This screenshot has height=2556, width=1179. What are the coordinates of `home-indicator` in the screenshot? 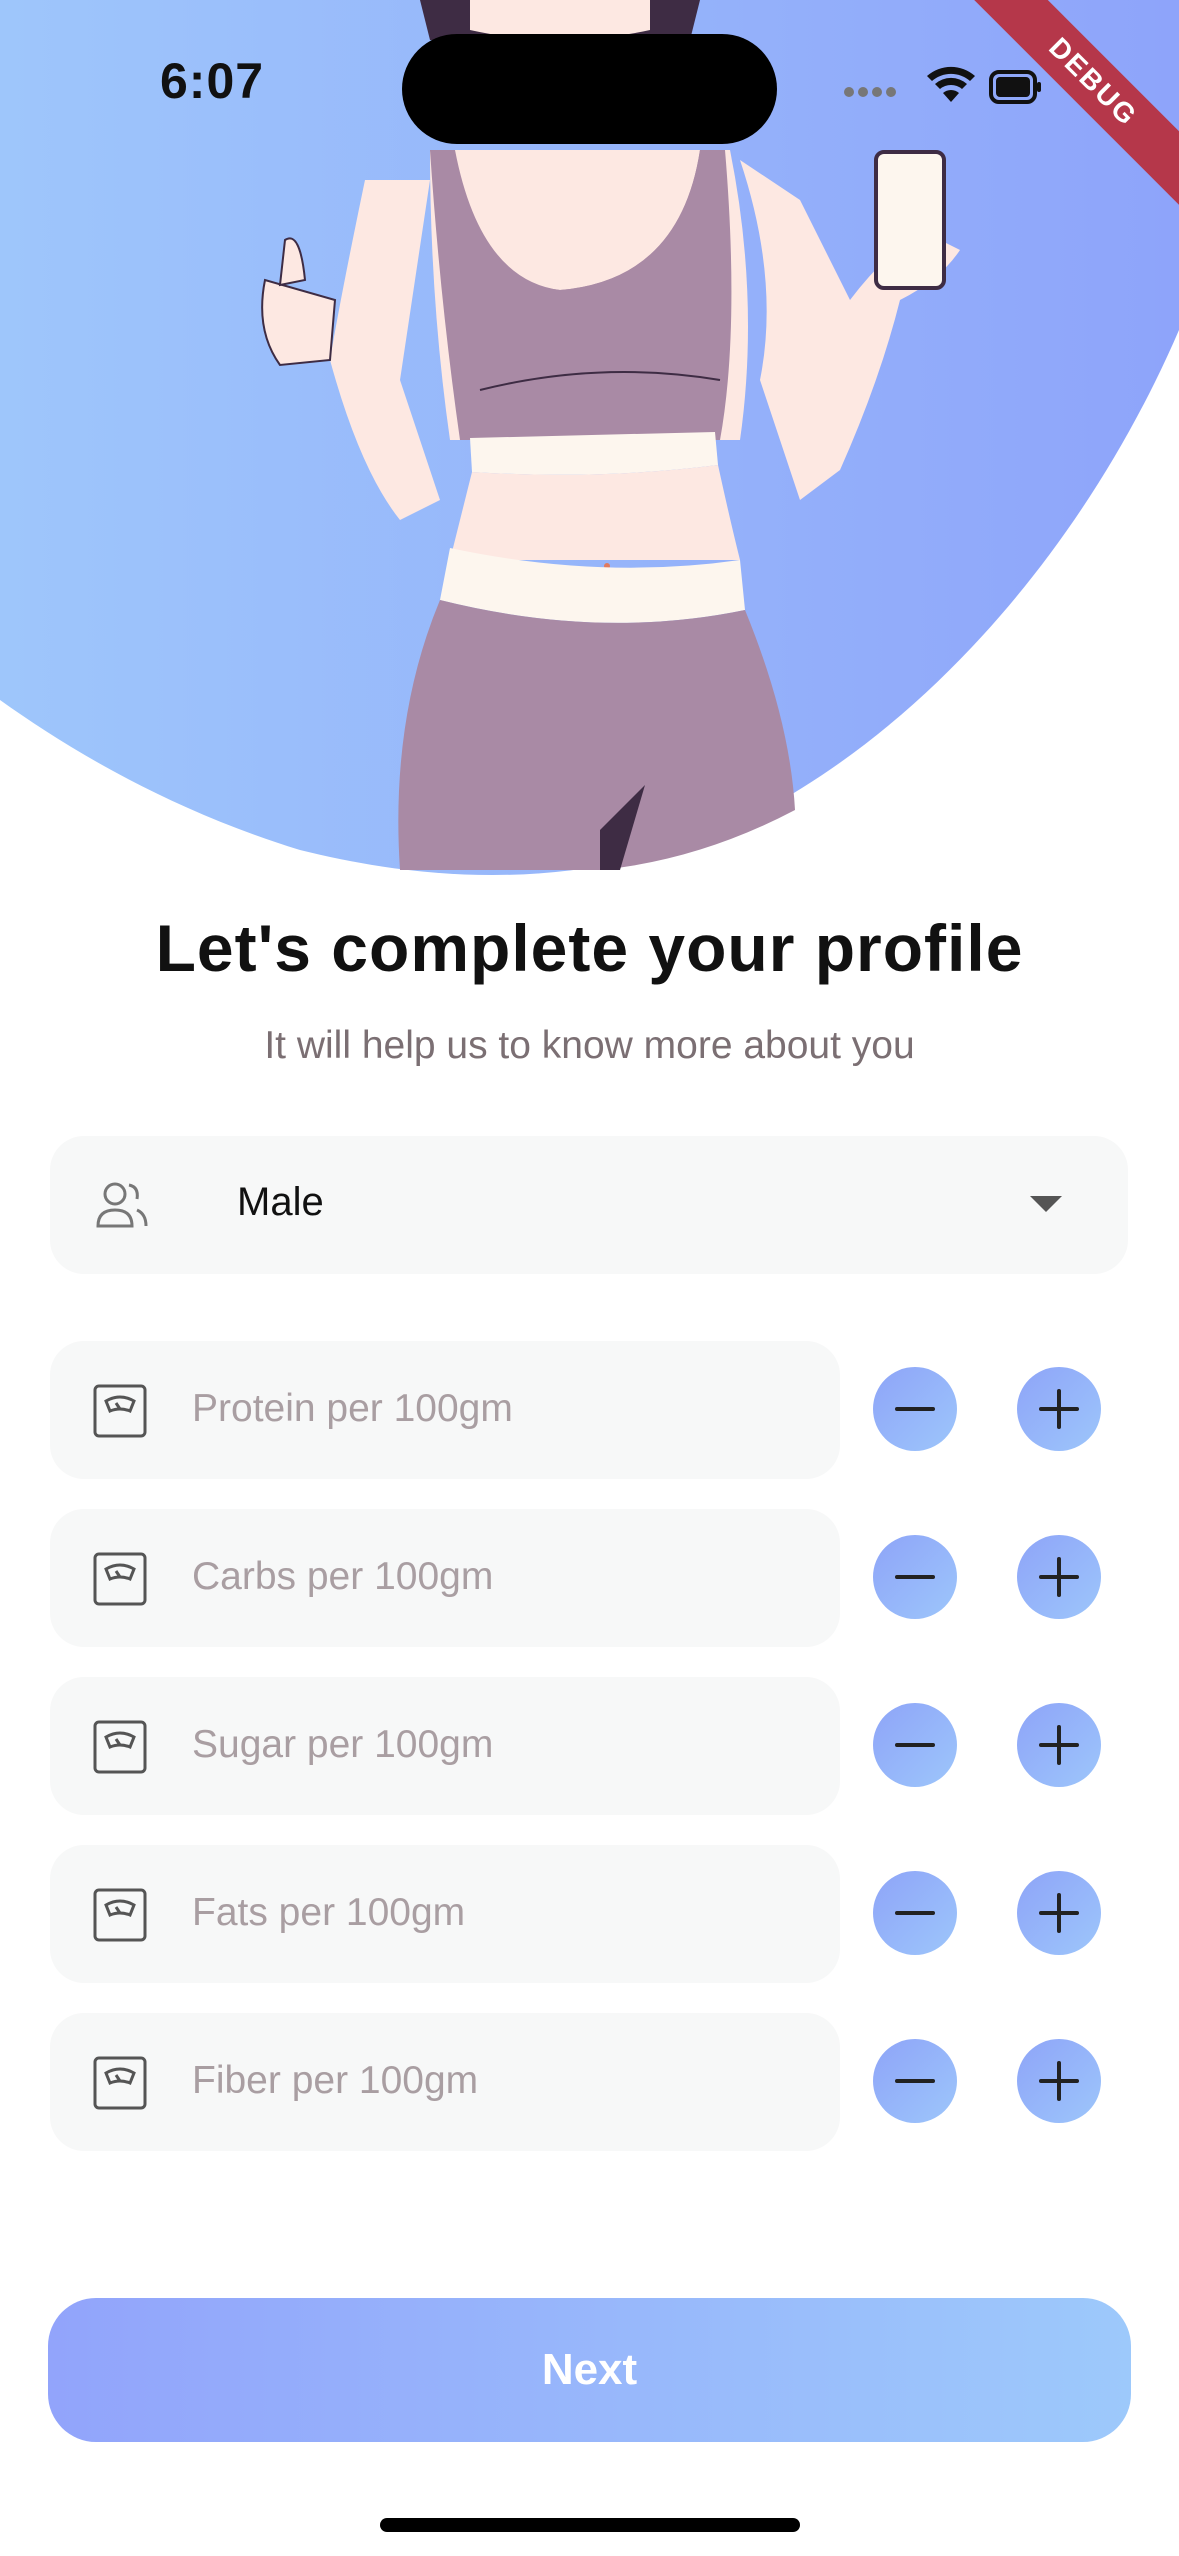 It's located at (590, 2525).